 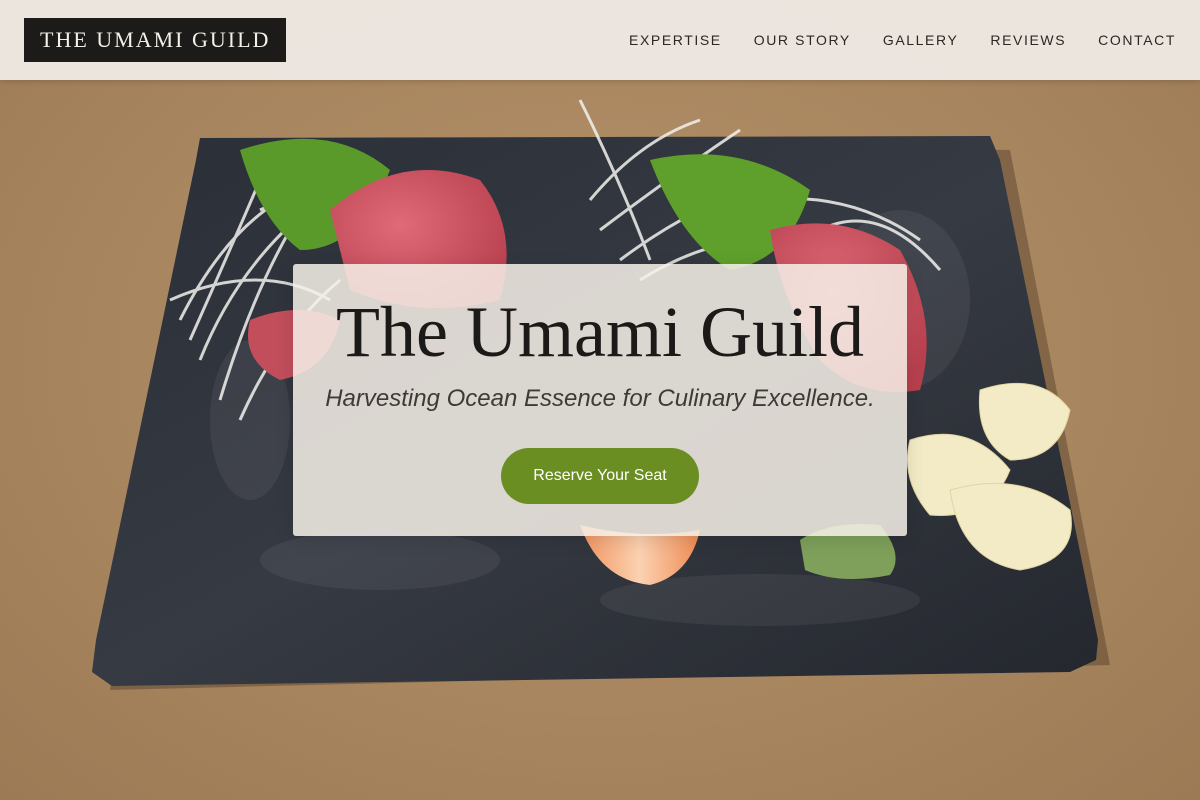 I want to click on nav-link-expertise: EXPERTISE, so click(x=675, y=40).